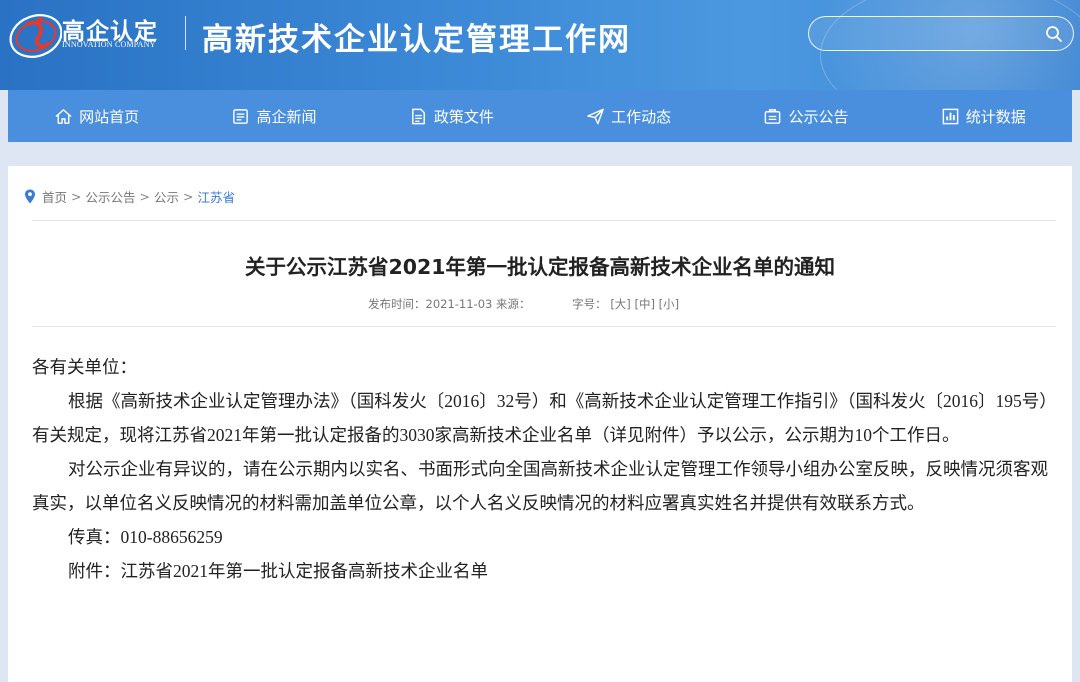 The height and width of the screenshot is (682, 1080). Describe the element at coordinates (397, 304) in the screenshot. I see `publish-label: 发布时间：` at that location.